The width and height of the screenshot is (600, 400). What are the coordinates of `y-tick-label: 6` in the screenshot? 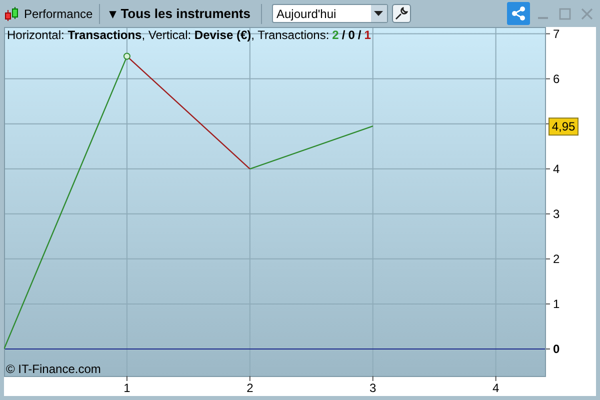 It's located at (556, 79).